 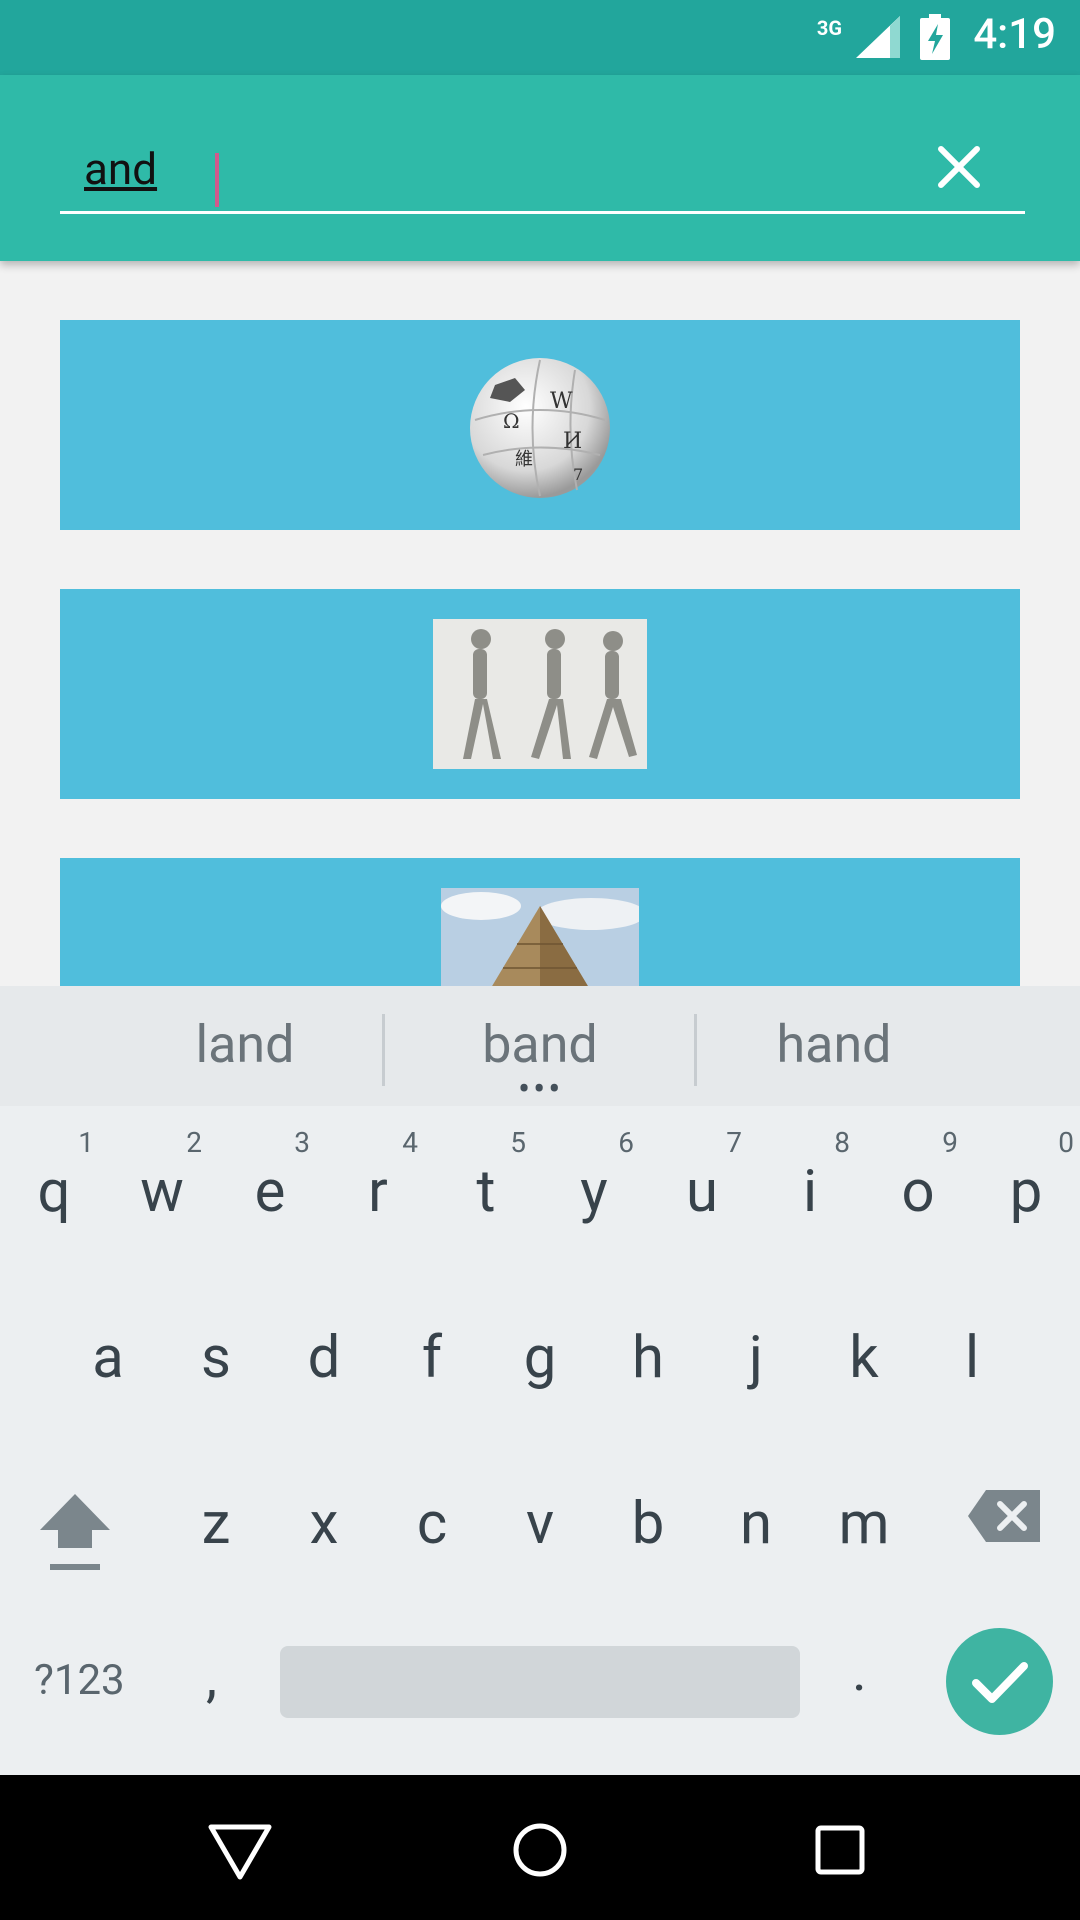 I want to click on key-hint: 9, so click(x=950, y=1142).